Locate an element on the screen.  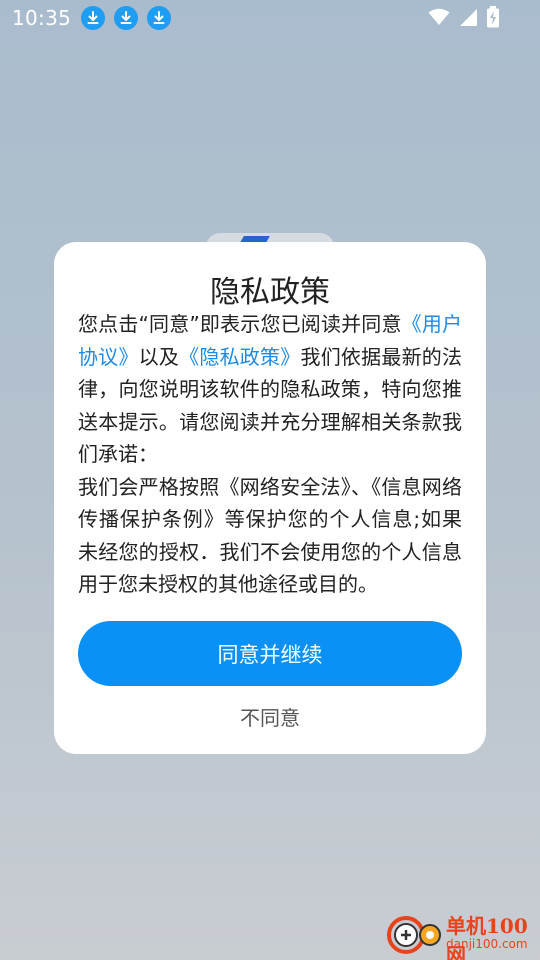
dialog-title: 隐私政策 is located at coordinates (270, 292).